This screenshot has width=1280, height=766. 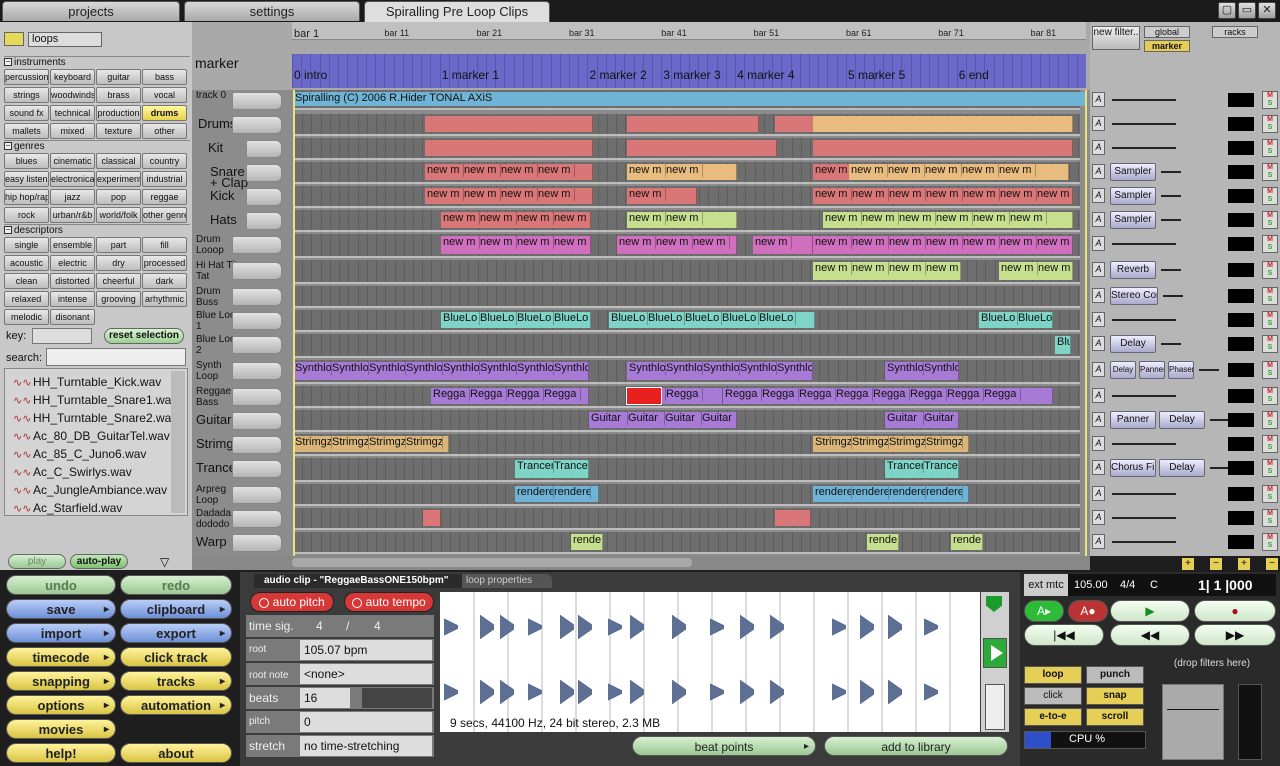 I want to click on tab-edit: Spiralling Pre Loop Clips, so click(x=457, y=11).